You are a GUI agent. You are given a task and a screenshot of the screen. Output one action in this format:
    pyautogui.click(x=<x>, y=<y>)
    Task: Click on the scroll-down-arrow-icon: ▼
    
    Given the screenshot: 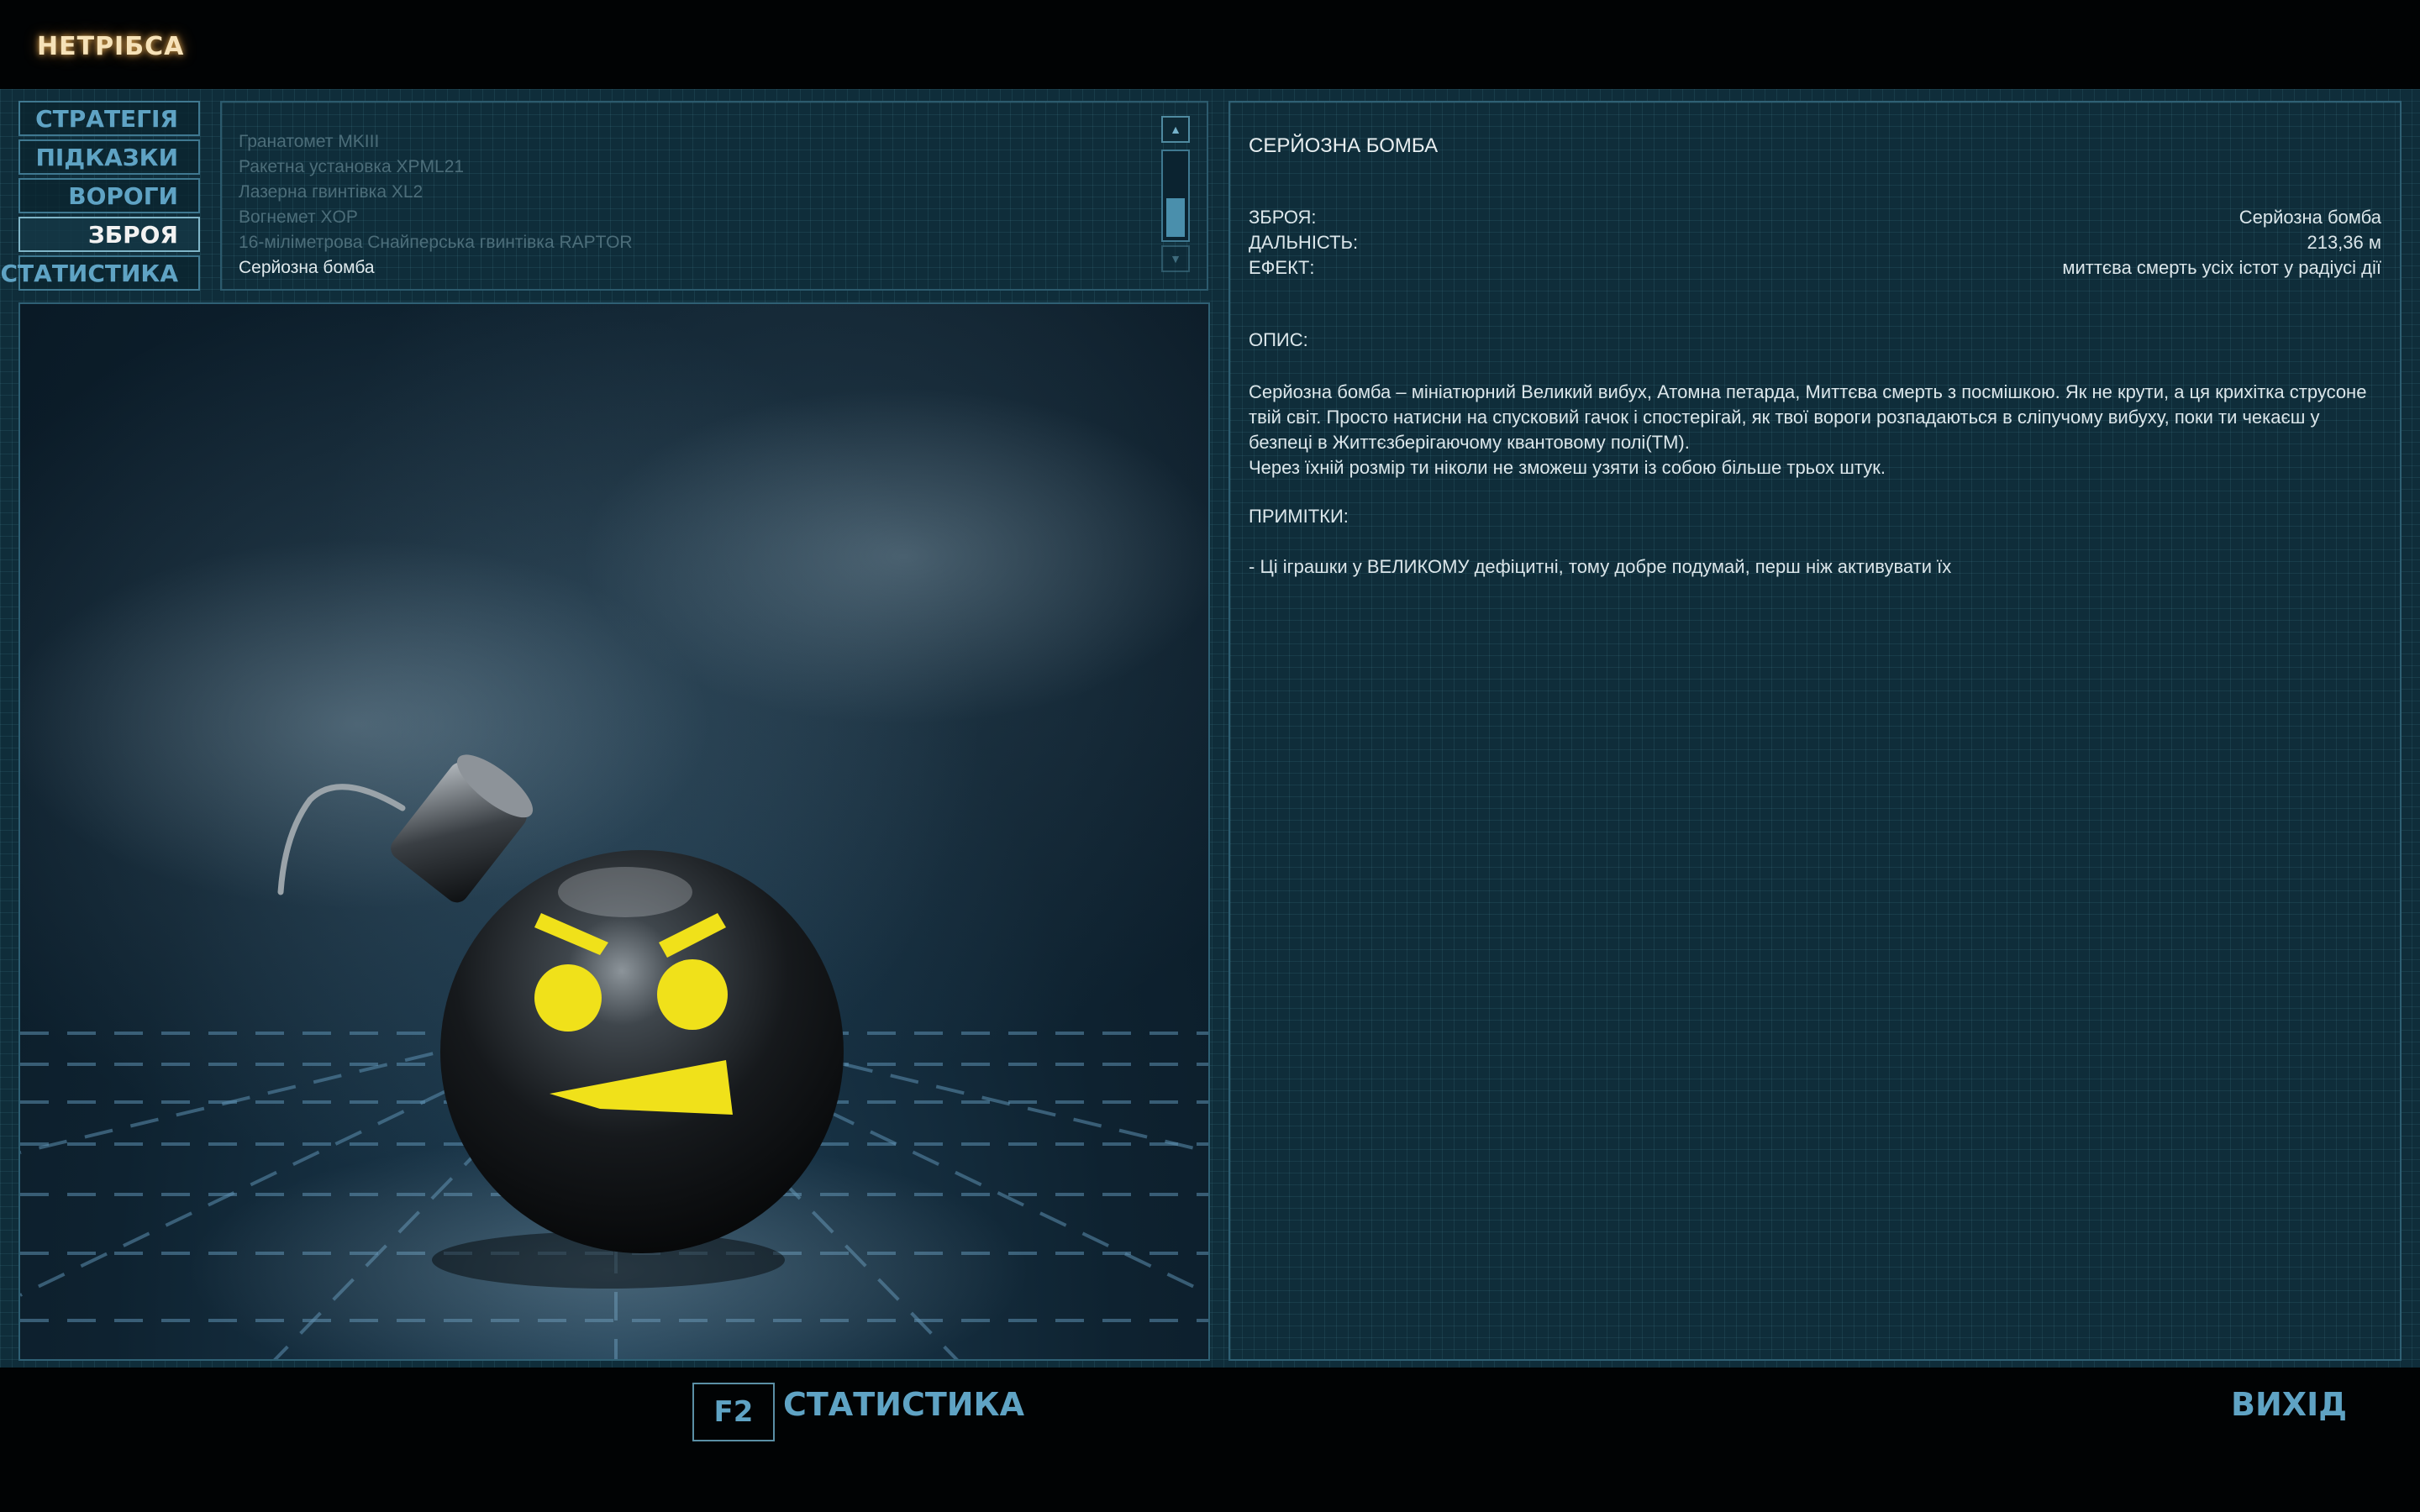 What is the action you would take?
    pyautogui.click(x=1175, y=258)
    